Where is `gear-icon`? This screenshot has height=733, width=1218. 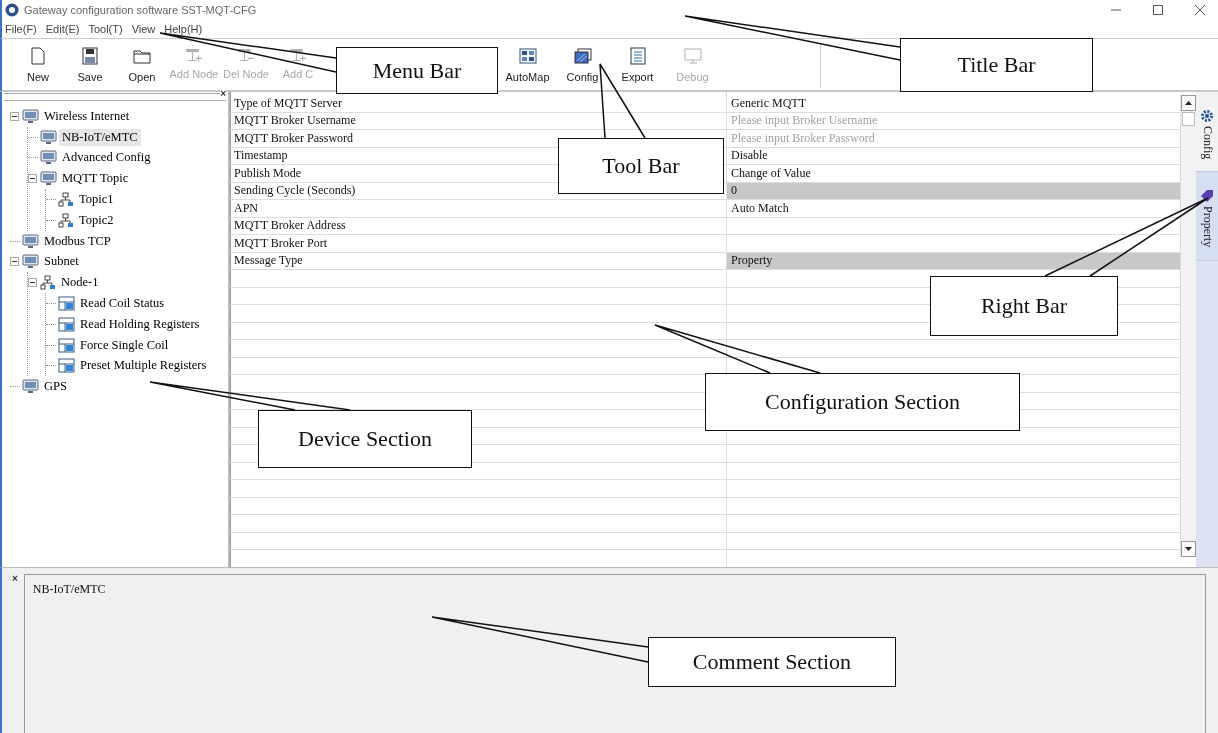 gear-icon is located at coordinates (1207, 116).